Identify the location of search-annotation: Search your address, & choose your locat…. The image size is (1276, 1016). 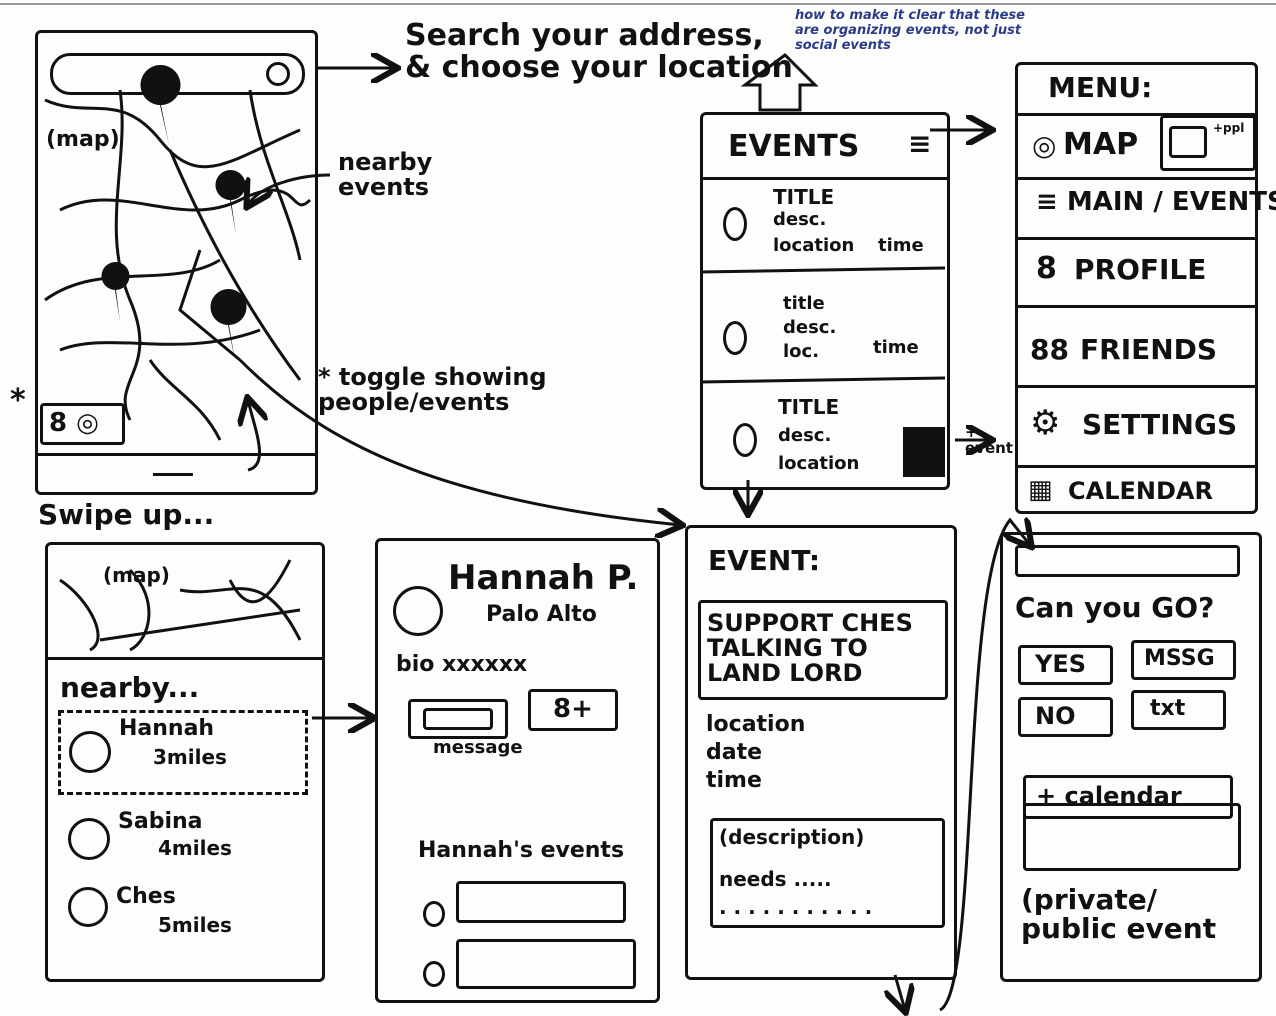
(599, 51).